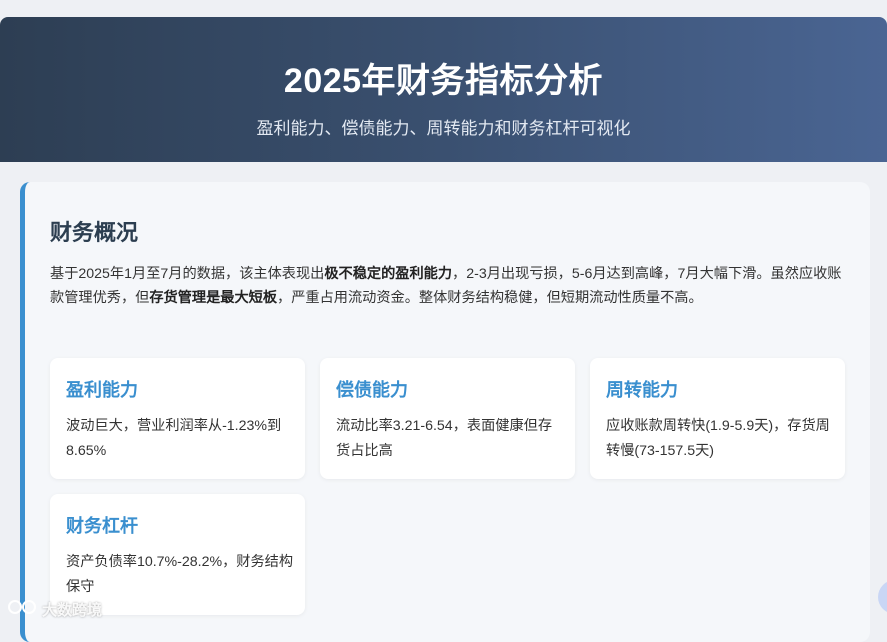 This screenshot has height=642, width=887. I want to click on page-title: 2025年财务指标分析, so click(443, 81).